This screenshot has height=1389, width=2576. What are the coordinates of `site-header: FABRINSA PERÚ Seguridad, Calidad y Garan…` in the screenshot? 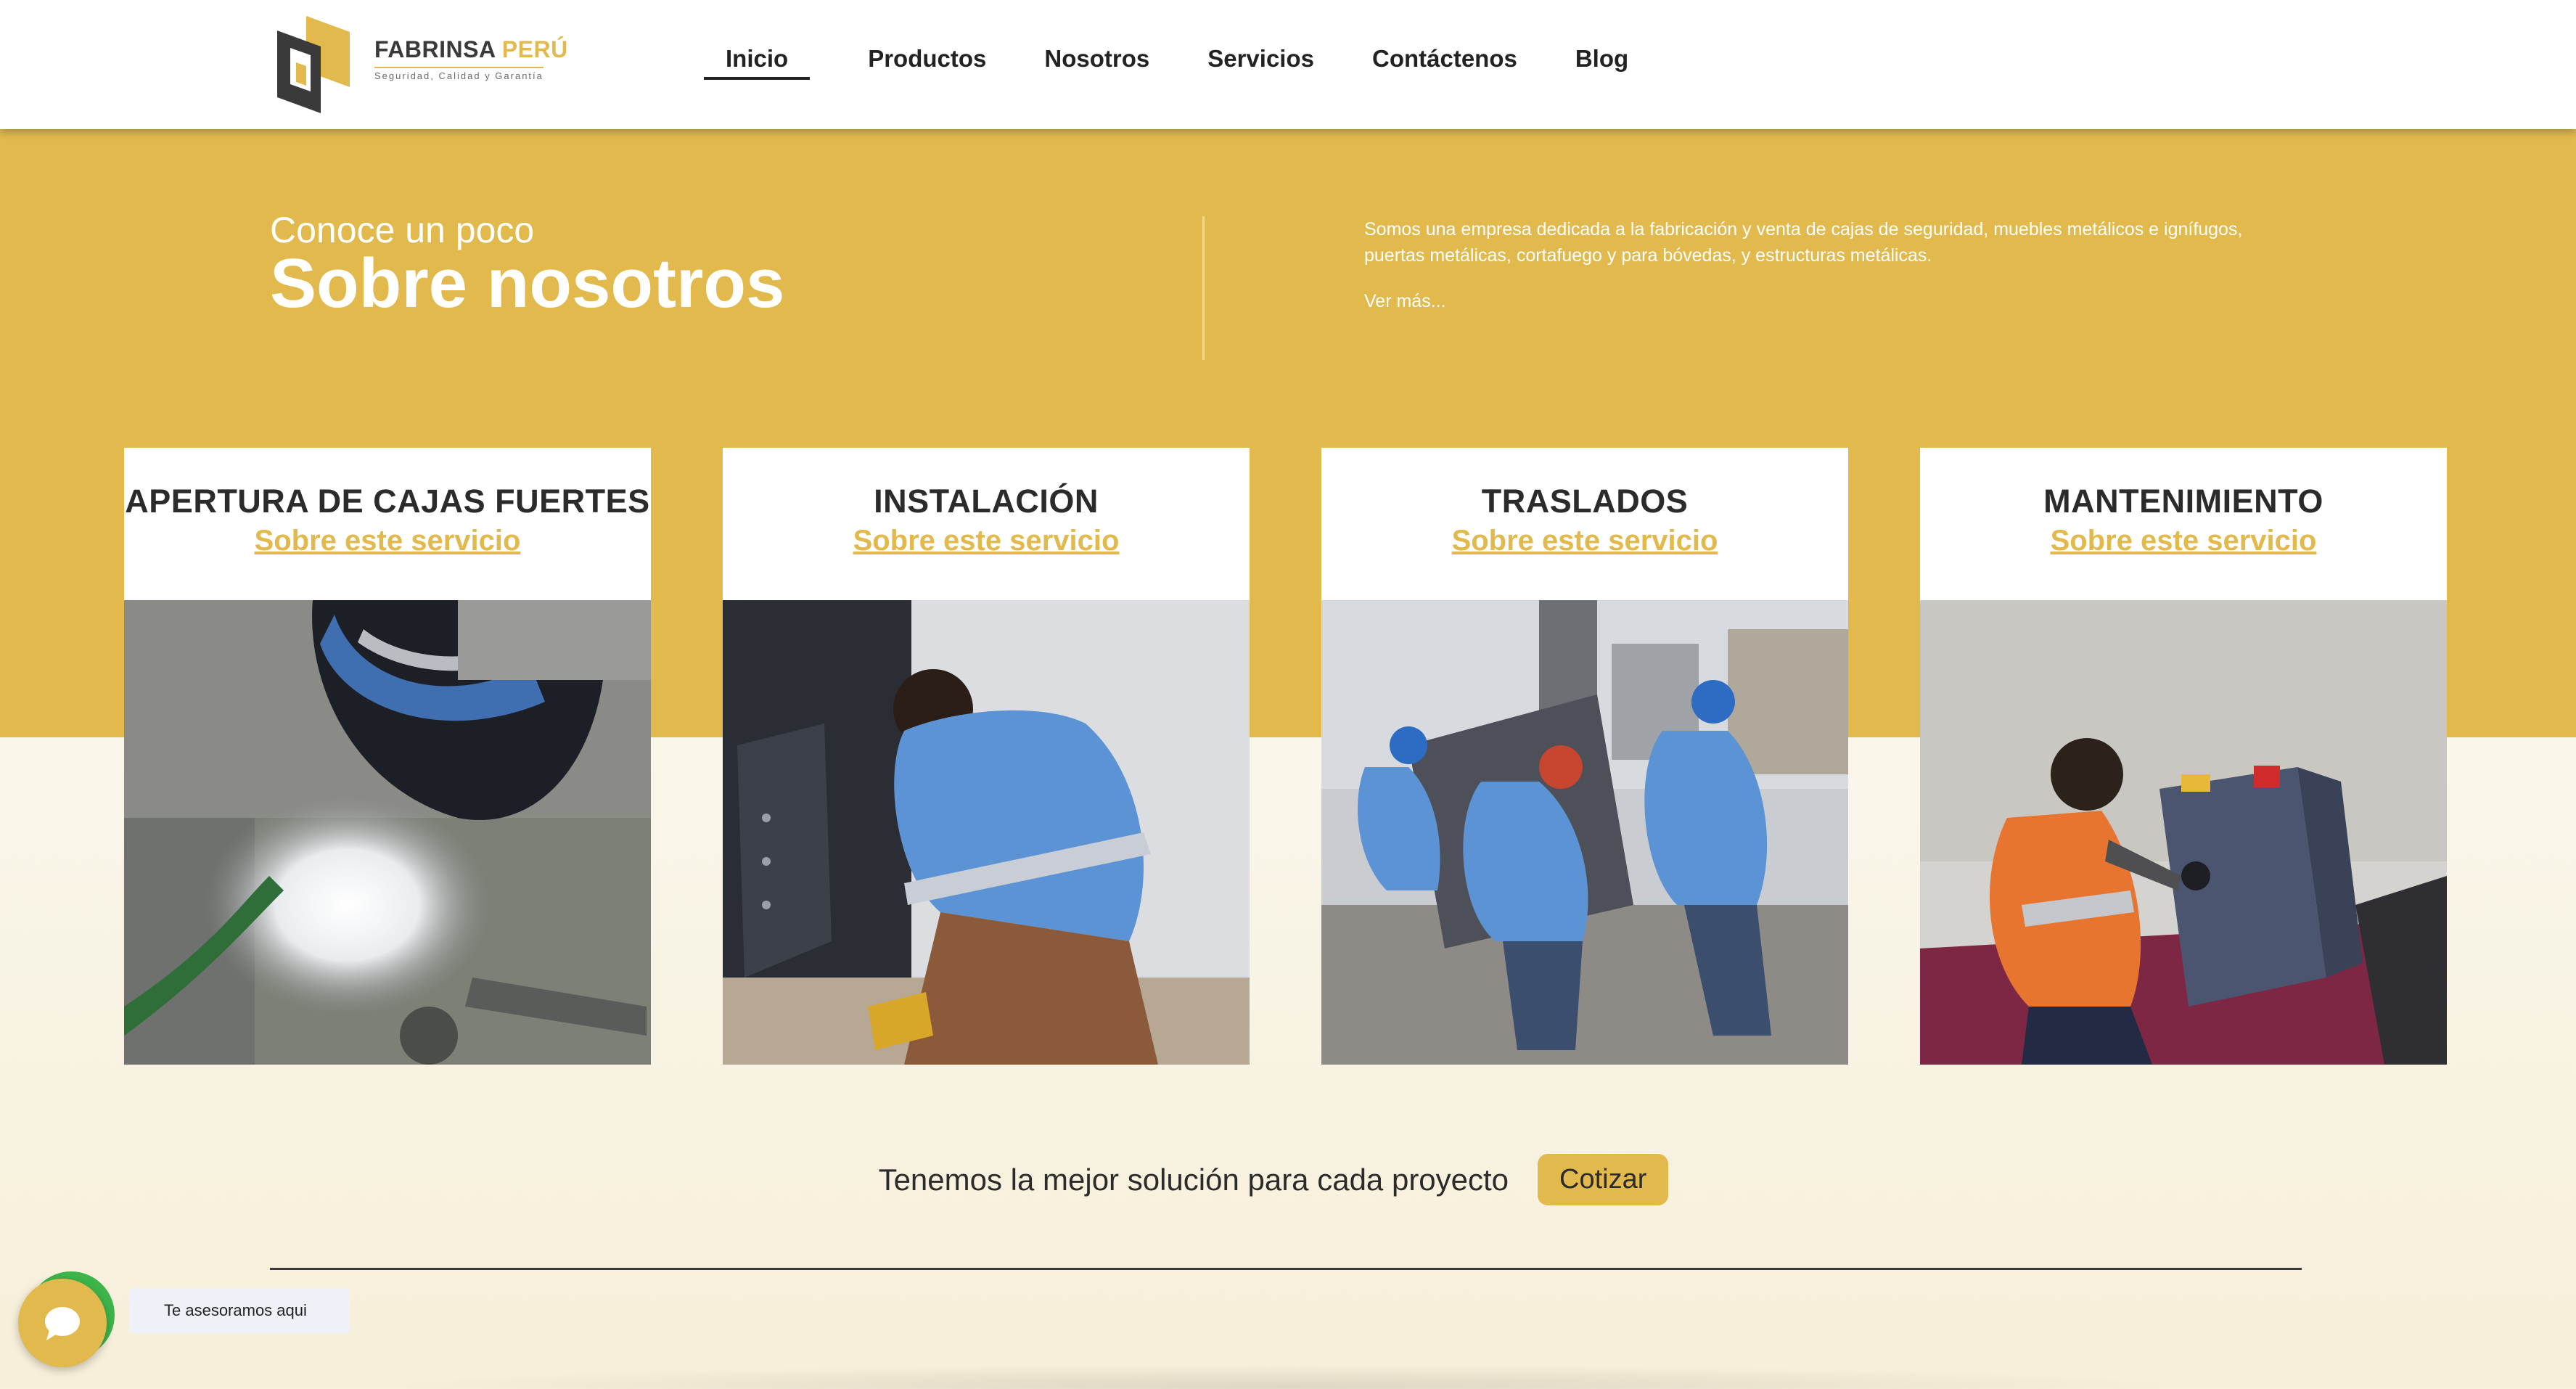 It's located at (1288, 64).